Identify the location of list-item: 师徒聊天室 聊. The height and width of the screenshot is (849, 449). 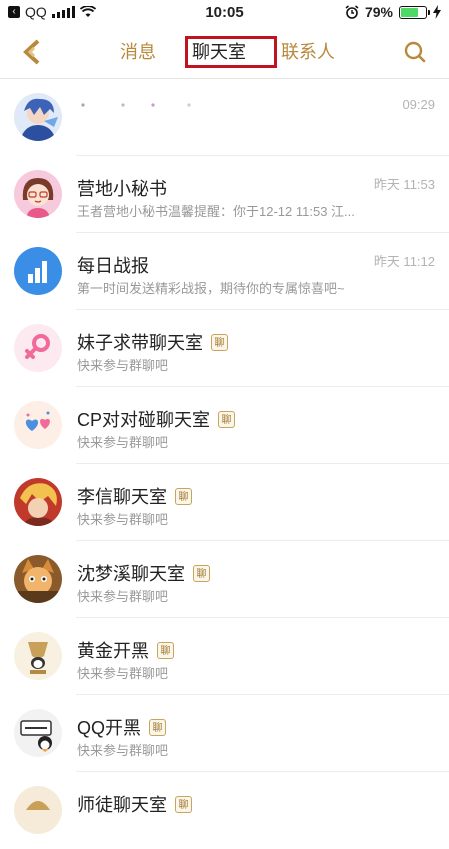
(224, 810).